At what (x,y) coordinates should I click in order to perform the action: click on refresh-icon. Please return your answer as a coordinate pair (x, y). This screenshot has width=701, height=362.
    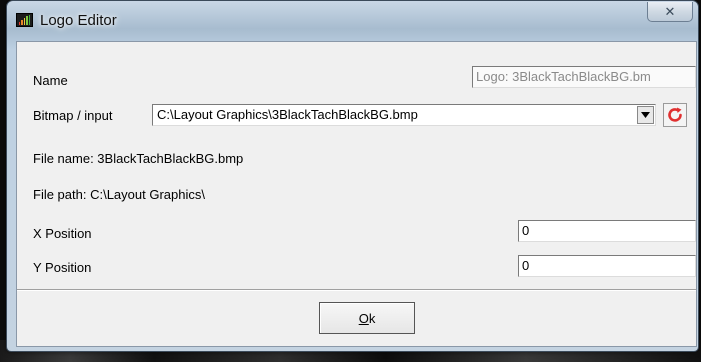
    Looking at the image, I should click on (675, 114).